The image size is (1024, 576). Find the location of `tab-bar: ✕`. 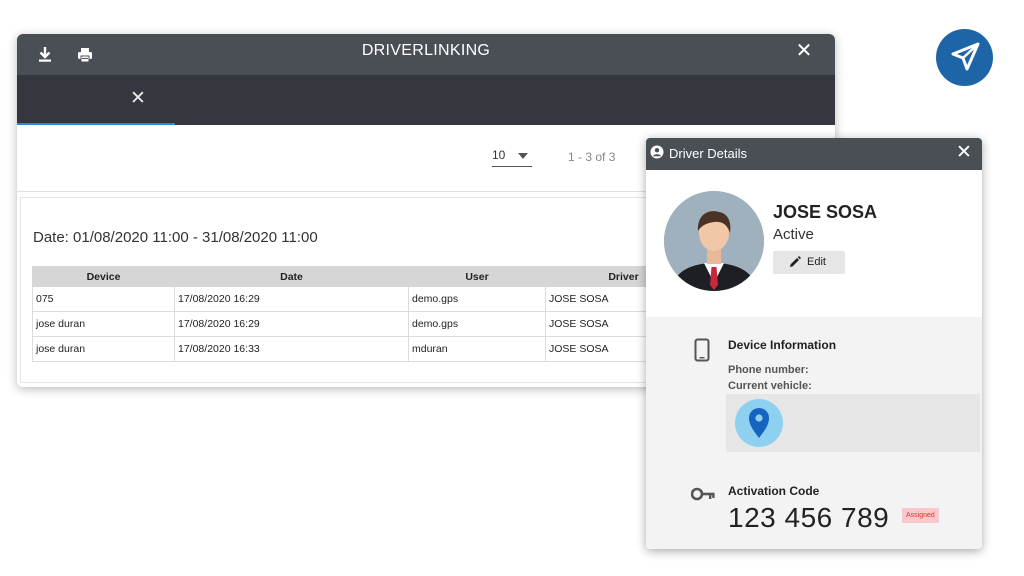

tab-bar: ✕ is located at coordinates (426, 100).